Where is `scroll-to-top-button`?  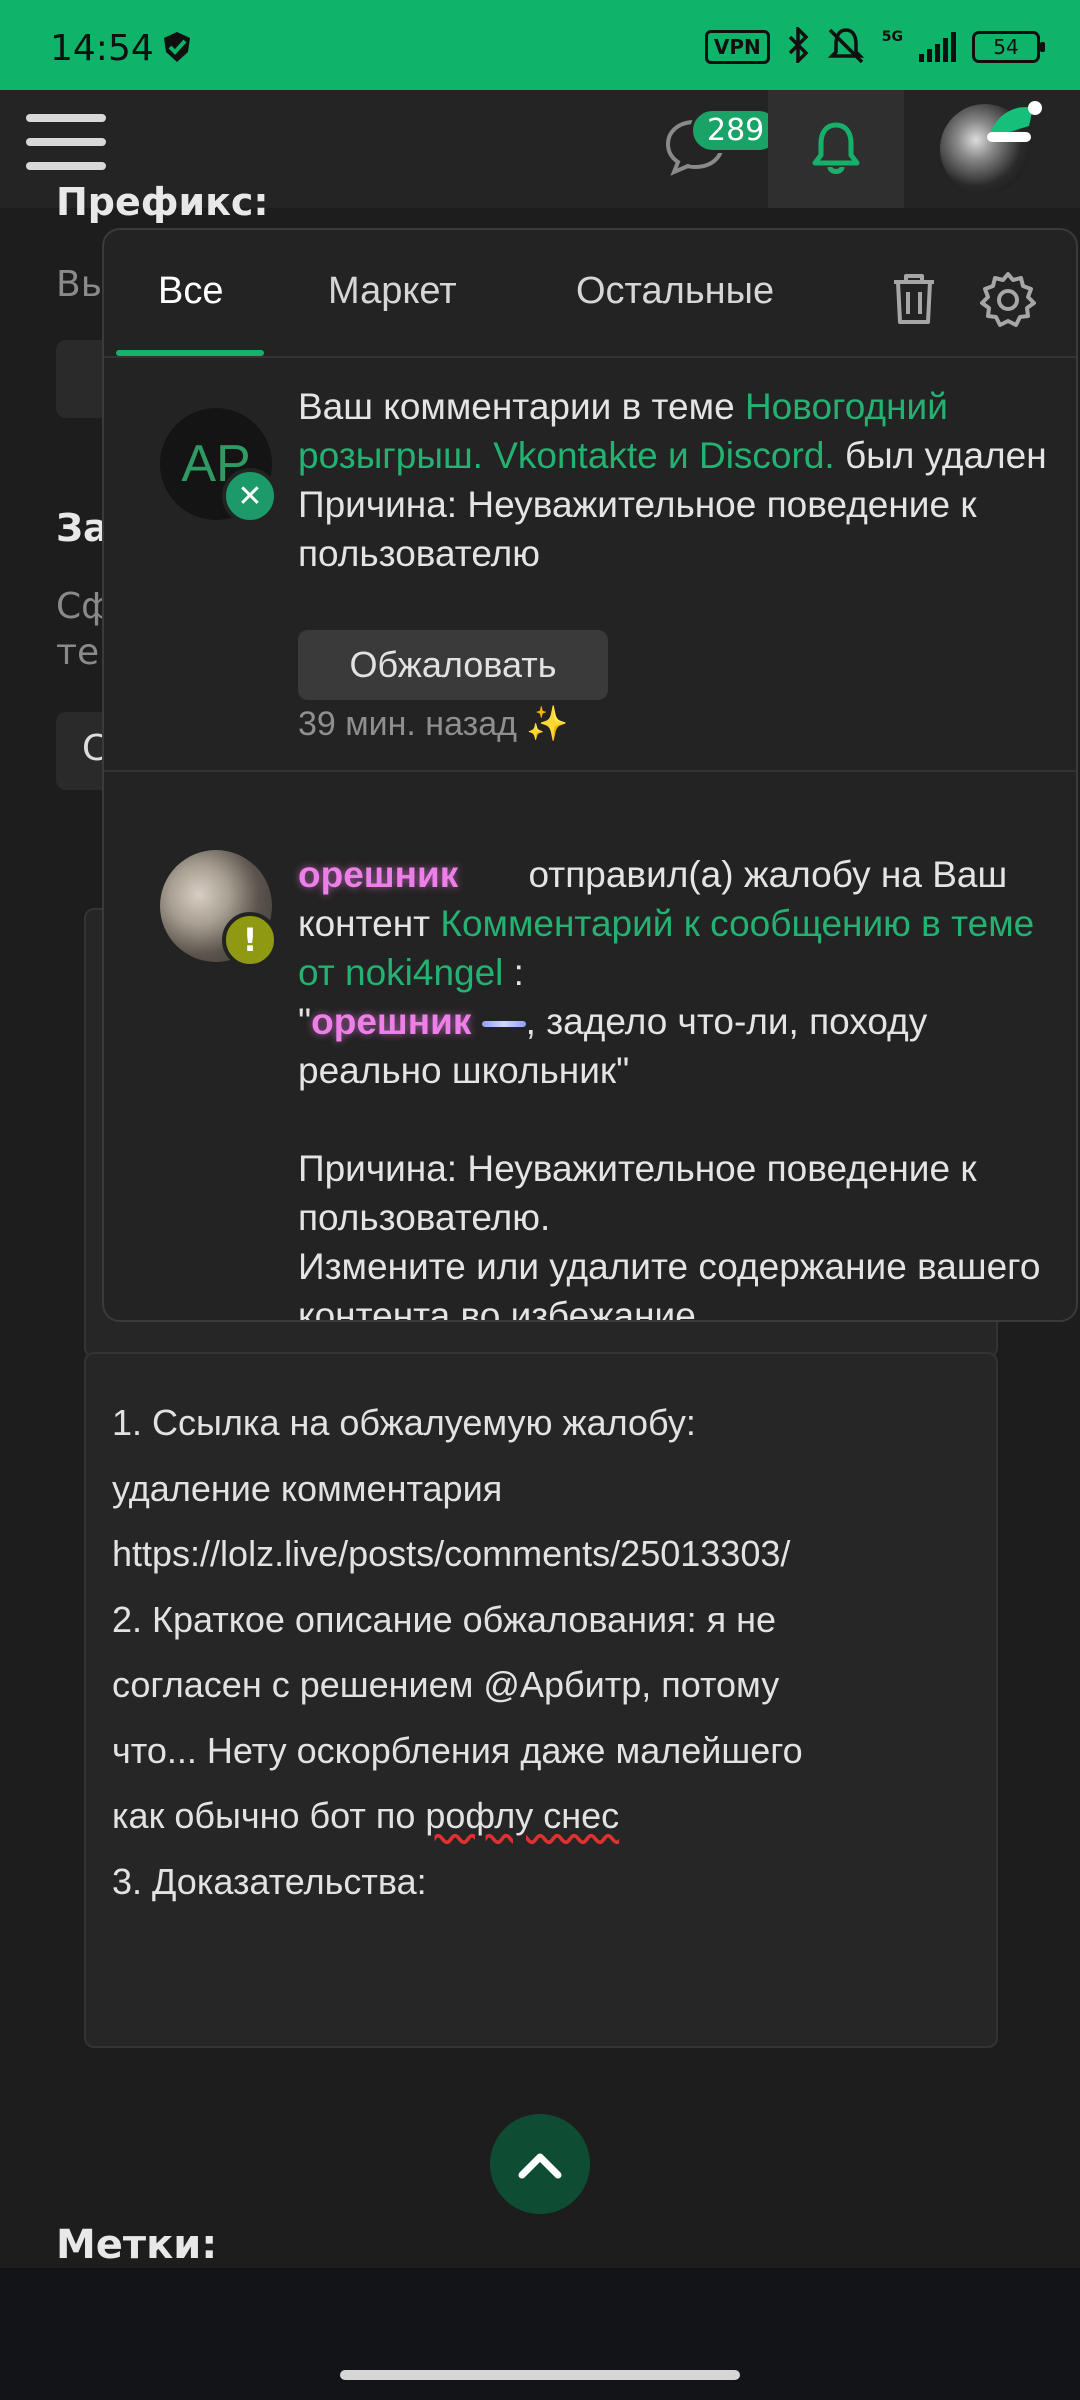
scroll-to-top-button is located at coordinates (540, 2164).